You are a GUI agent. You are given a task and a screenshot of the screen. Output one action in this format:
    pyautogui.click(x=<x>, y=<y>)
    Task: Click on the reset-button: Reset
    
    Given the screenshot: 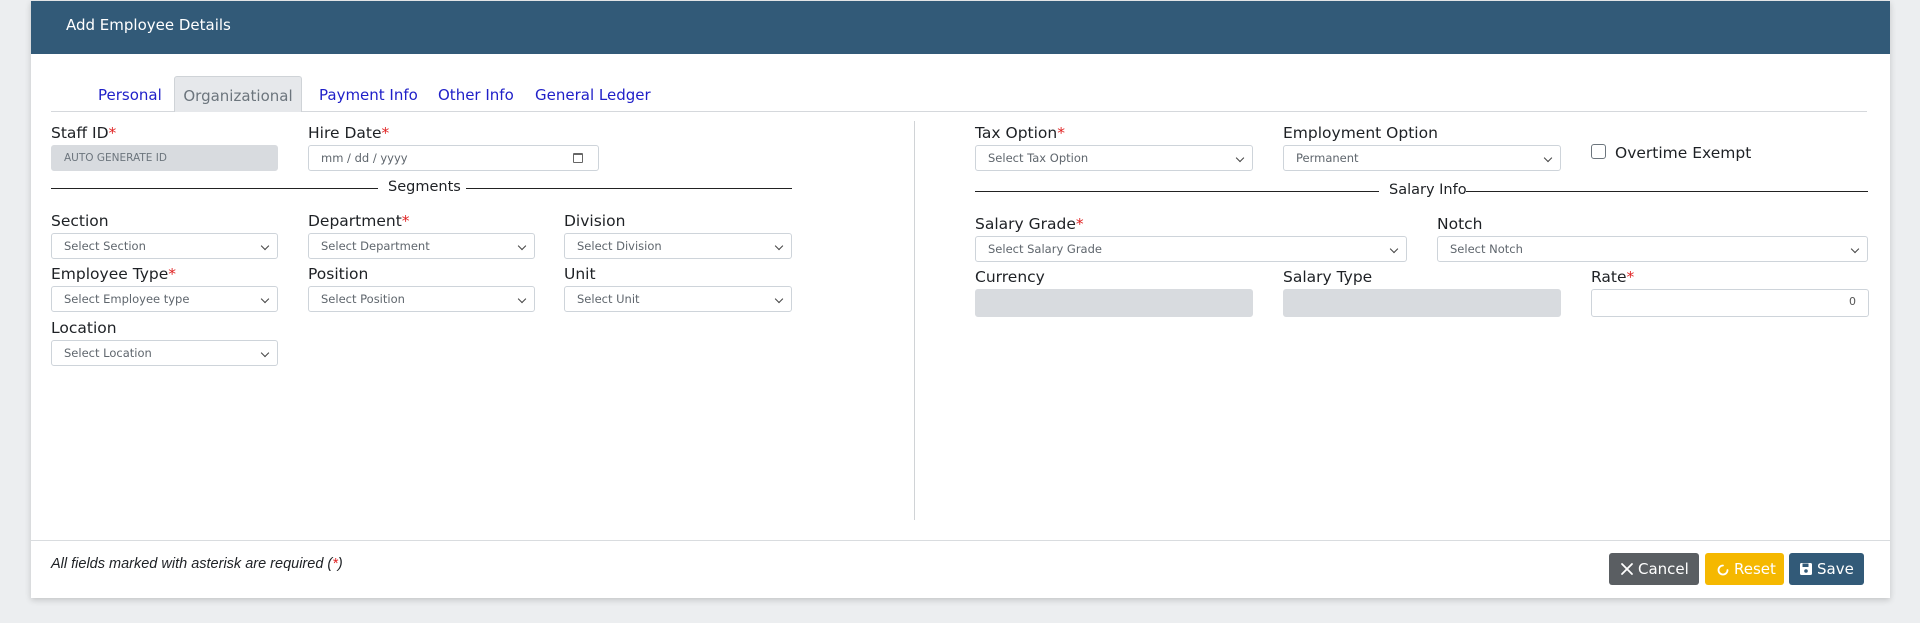 What is the action you would take?
    pyautogui.click(x=1744, y=569)
    